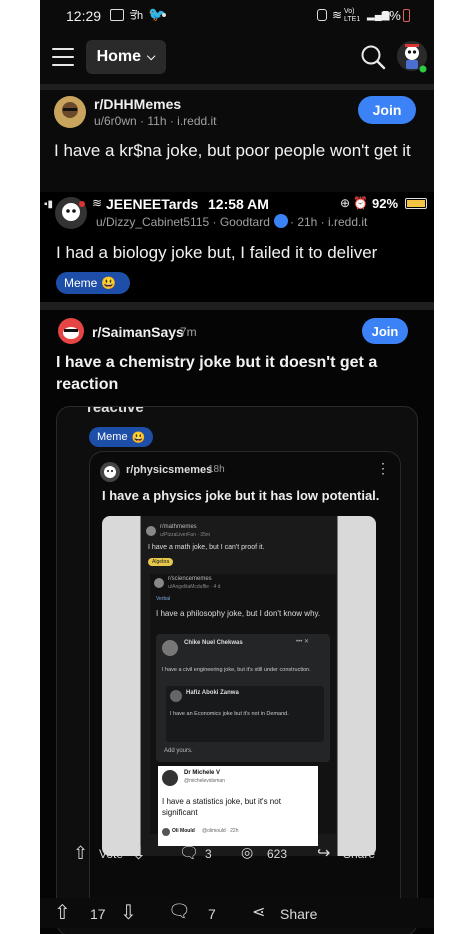 This screenshot has width=474, height=934. Describe the element at coordinates (155, 121) in the screenshot. I see `post-meta: u/6r0wn · 11h · i.redd.it` at that location.